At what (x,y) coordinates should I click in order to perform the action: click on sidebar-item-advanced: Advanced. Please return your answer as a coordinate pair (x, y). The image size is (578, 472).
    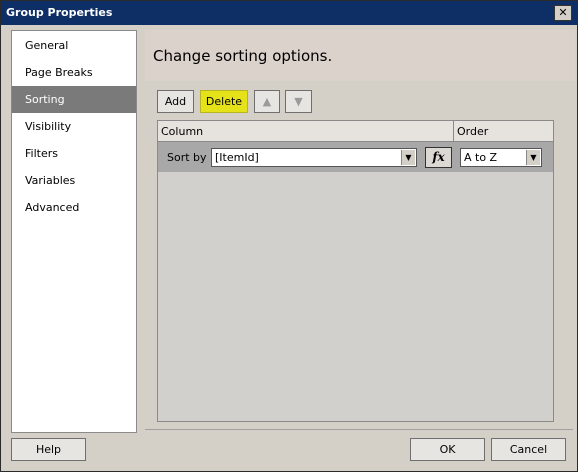
    Looking at the image, I should click on (74, 207).